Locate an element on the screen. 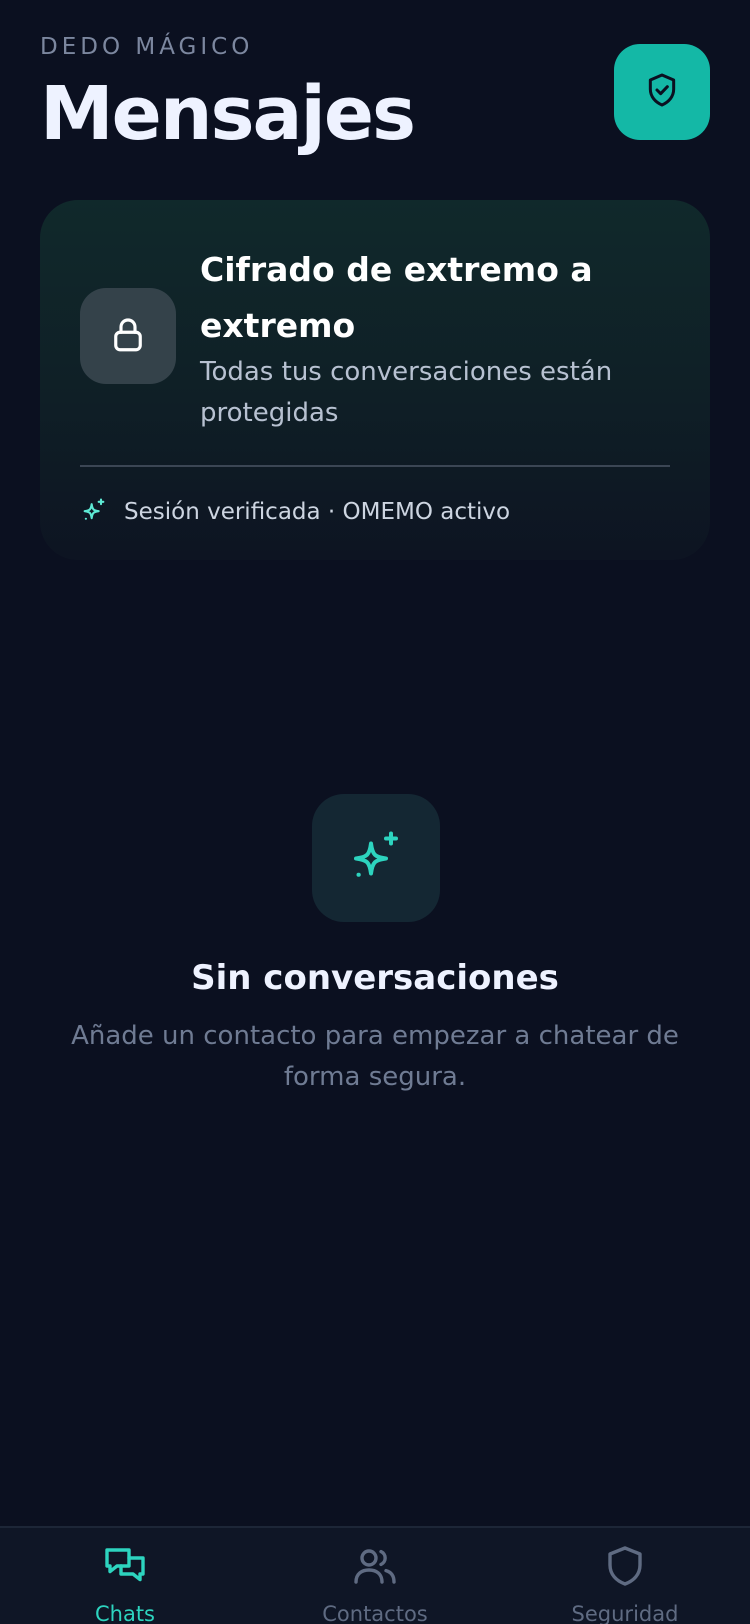  empty-state-icon-tile is located at coordinates (376, 858).